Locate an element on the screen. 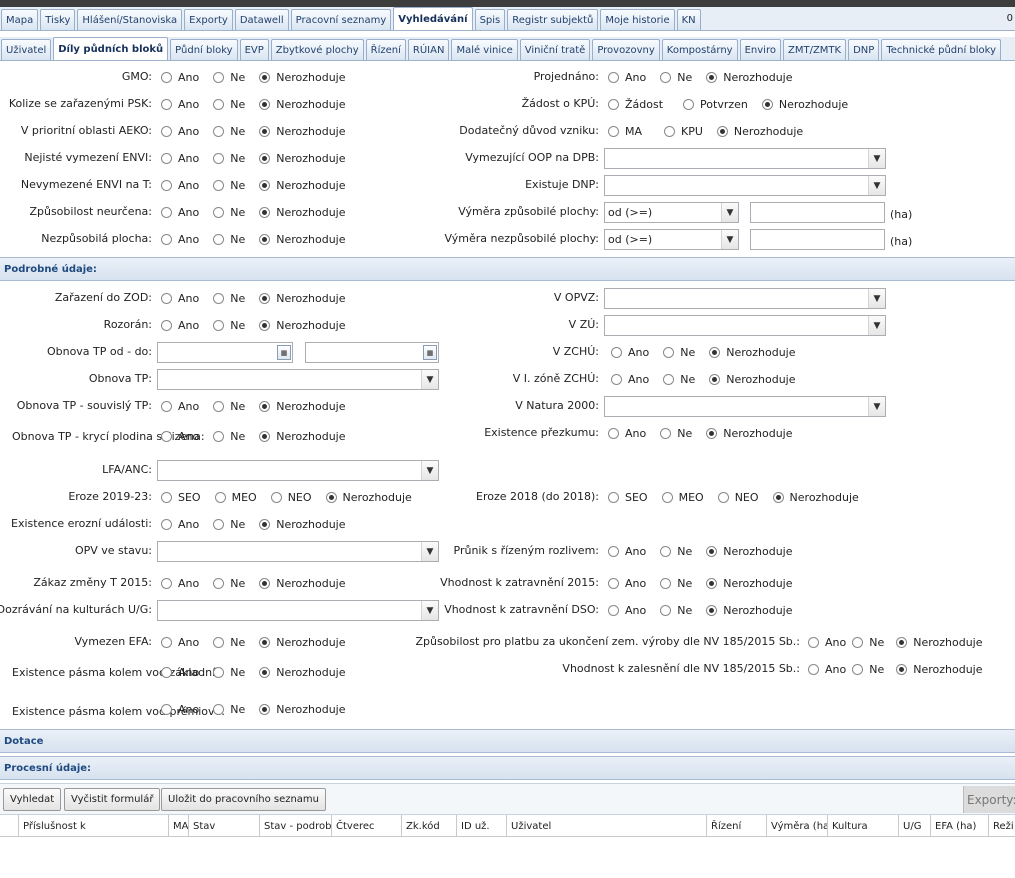 This screenshot has height=878, width=1015. main-tab-8: Registr subjektů is located at coordinates (553, 19).